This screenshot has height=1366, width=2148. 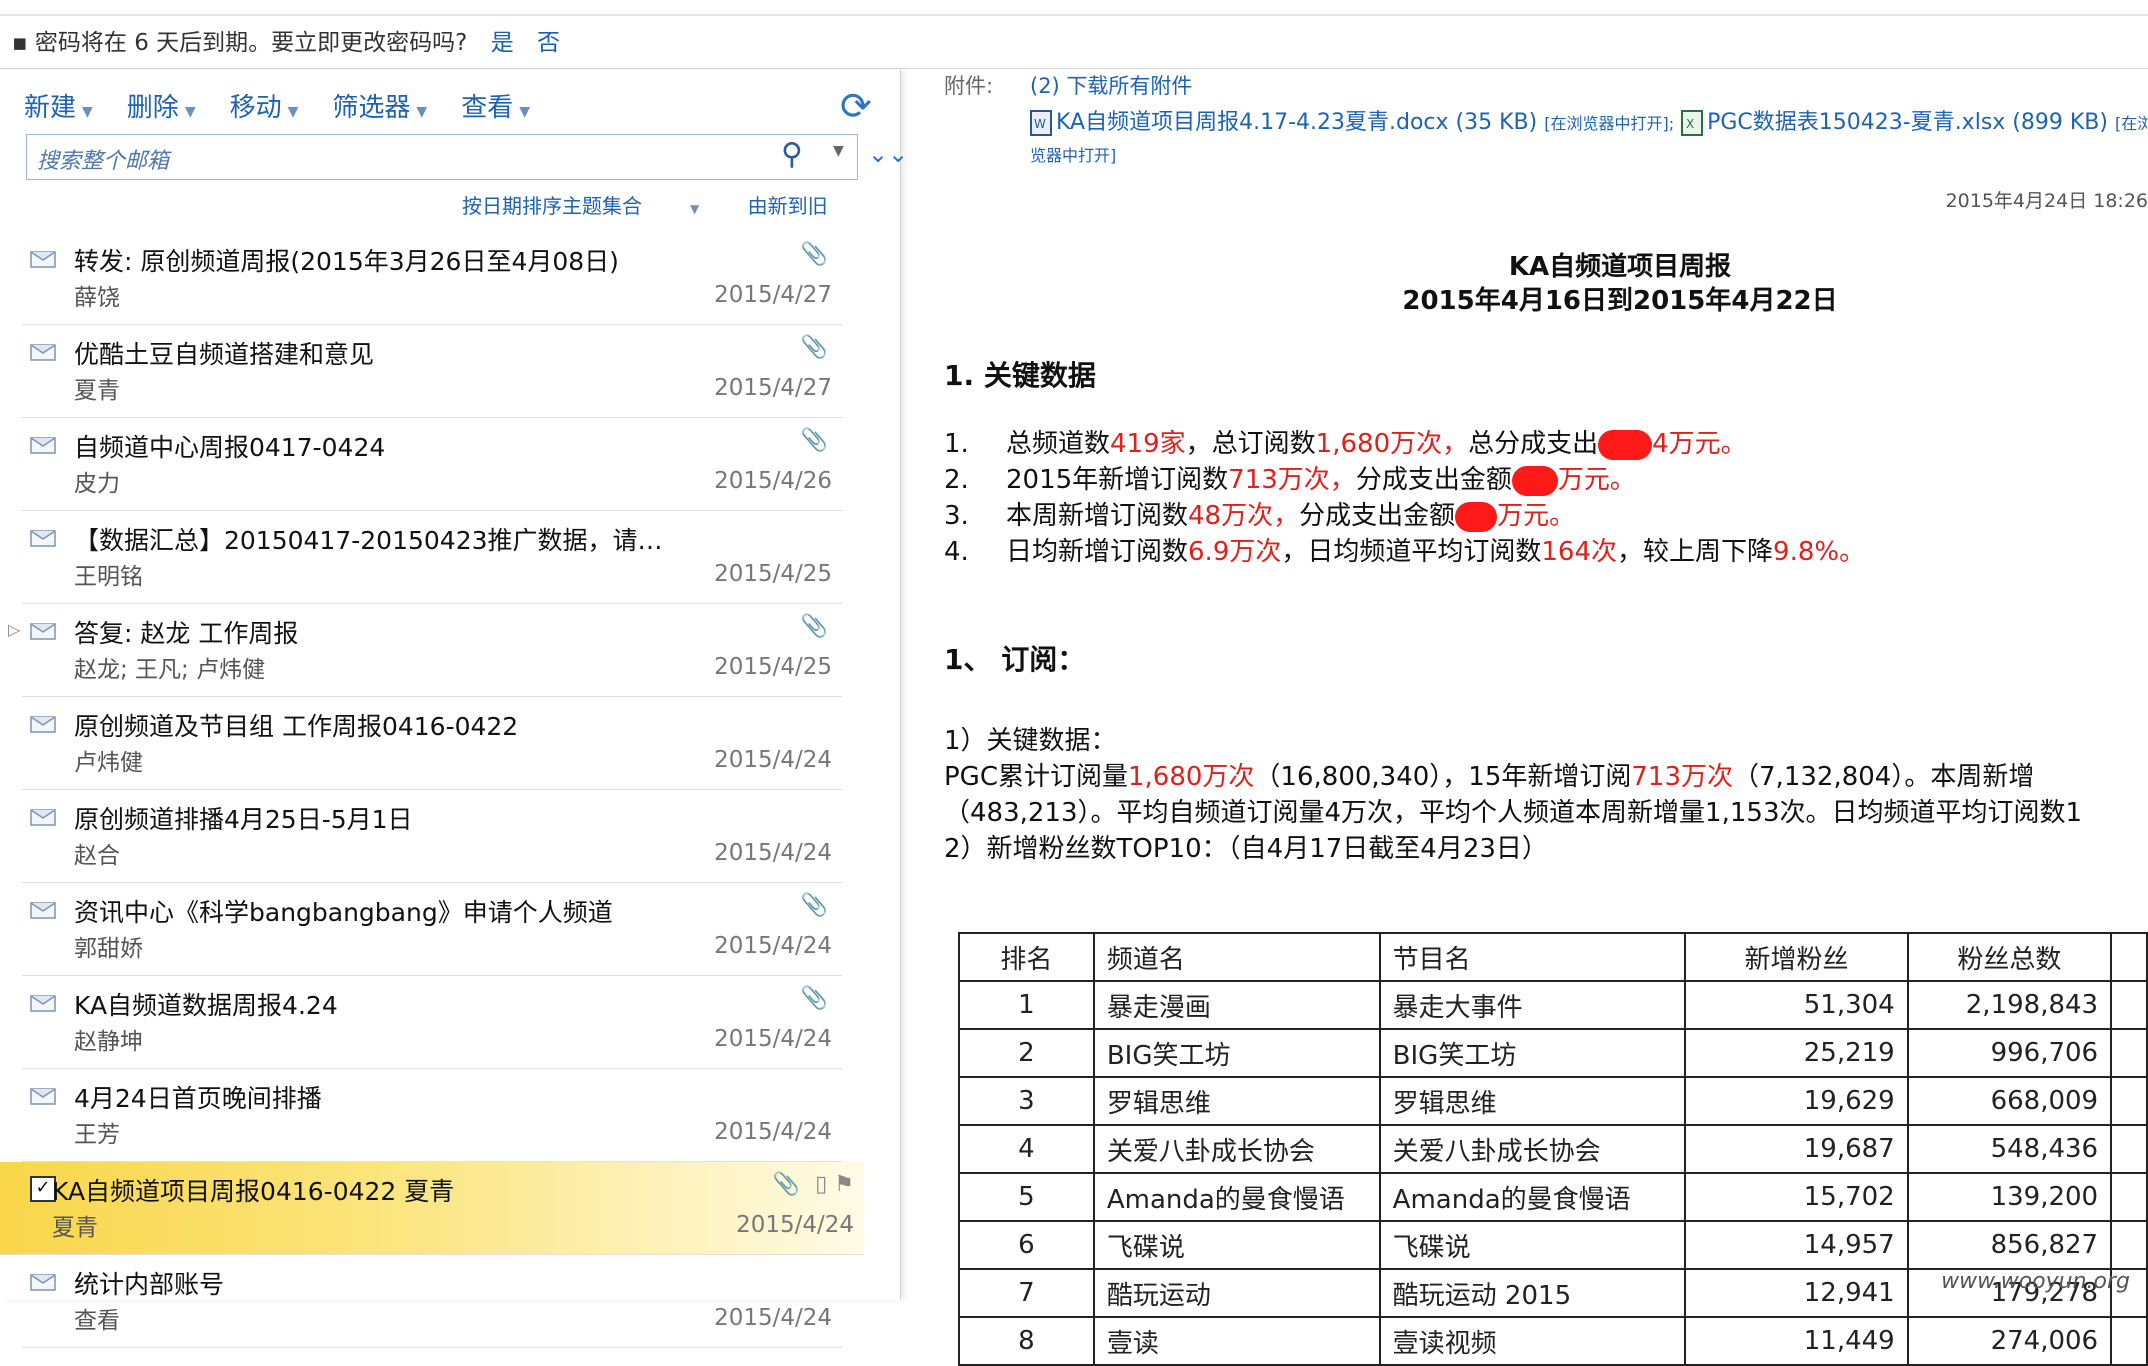 I want to click on new-button: 新建 ▼, so click(x=58, y=105).